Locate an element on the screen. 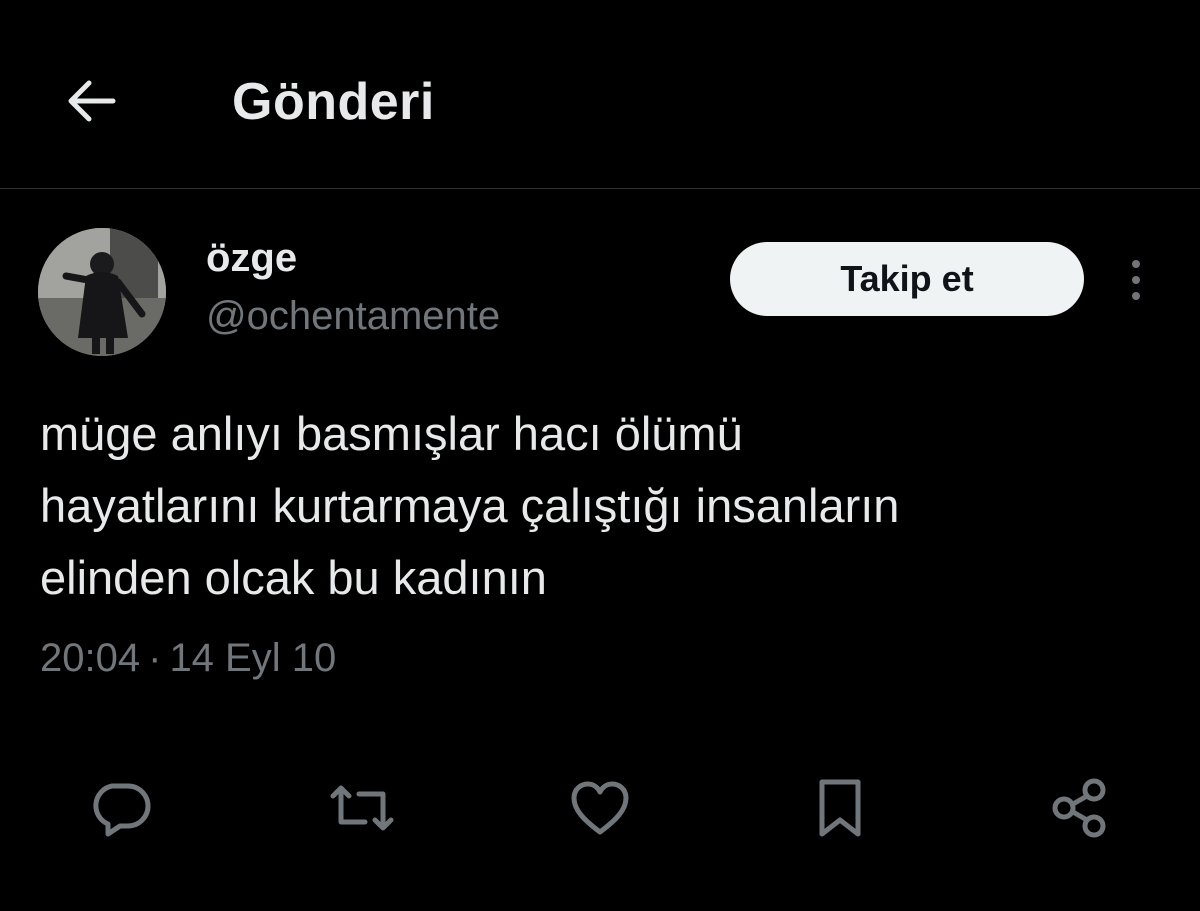 The image size is (1200, 911). share-button is located at coordinates (1080, 808).